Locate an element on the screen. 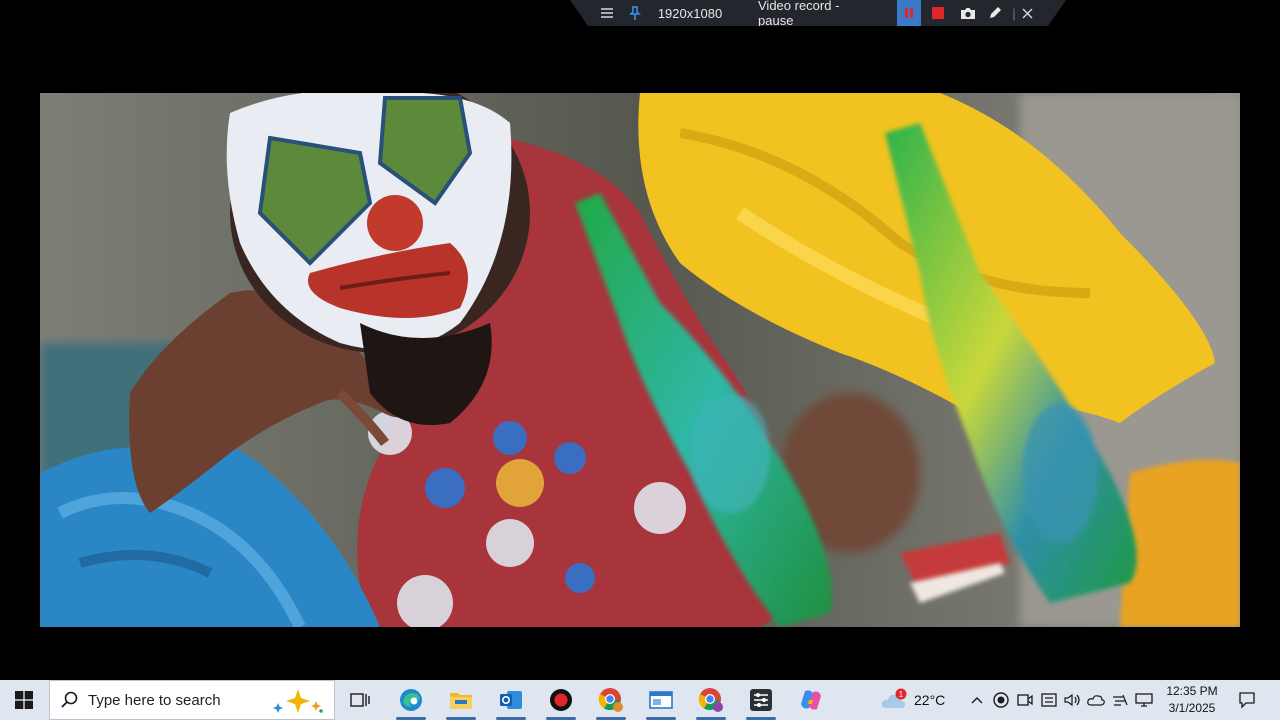  notification-icon is located at coordinates (1247, 700).